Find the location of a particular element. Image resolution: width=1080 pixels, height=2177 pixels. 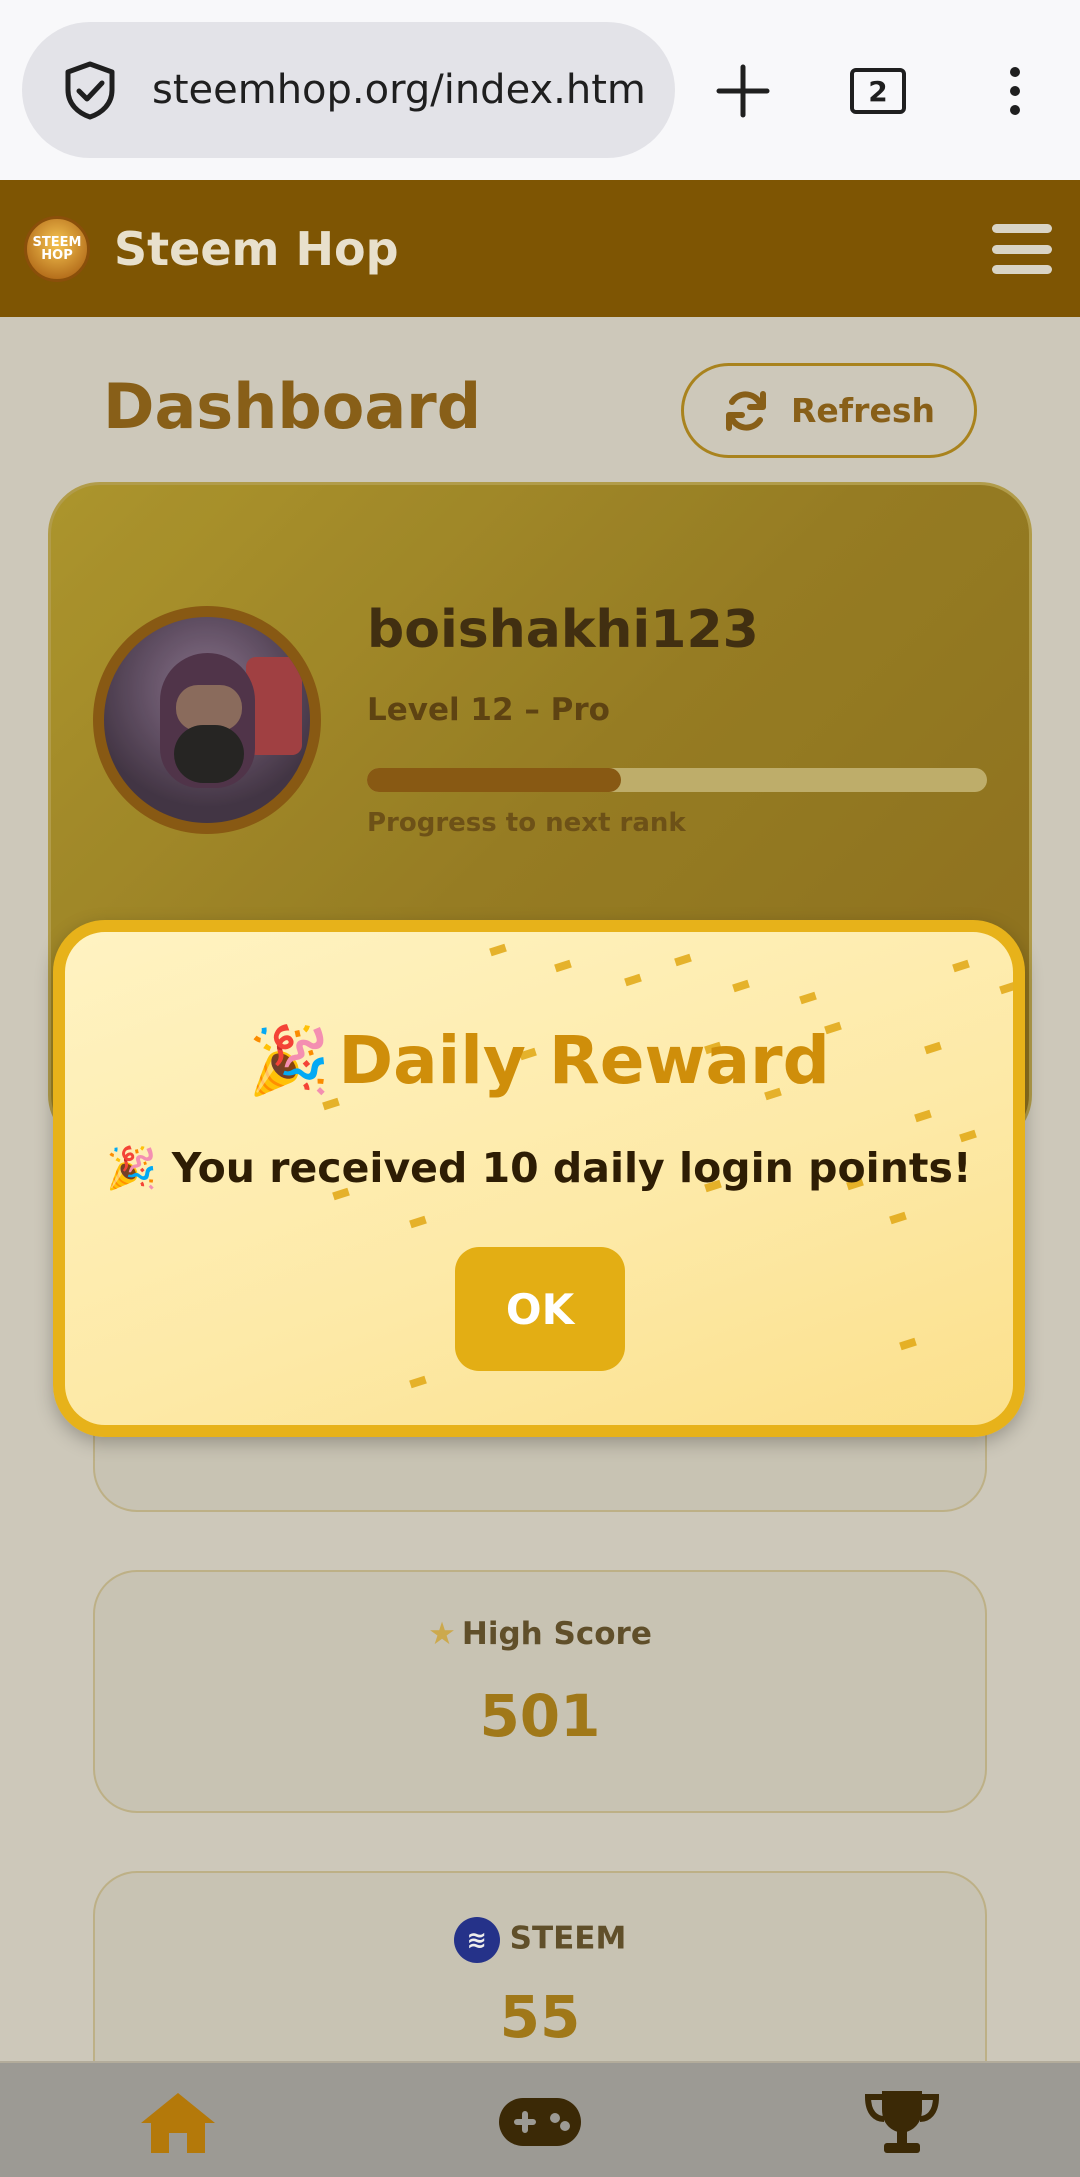

ok-button: OK is located at coordinates (540, 1309).